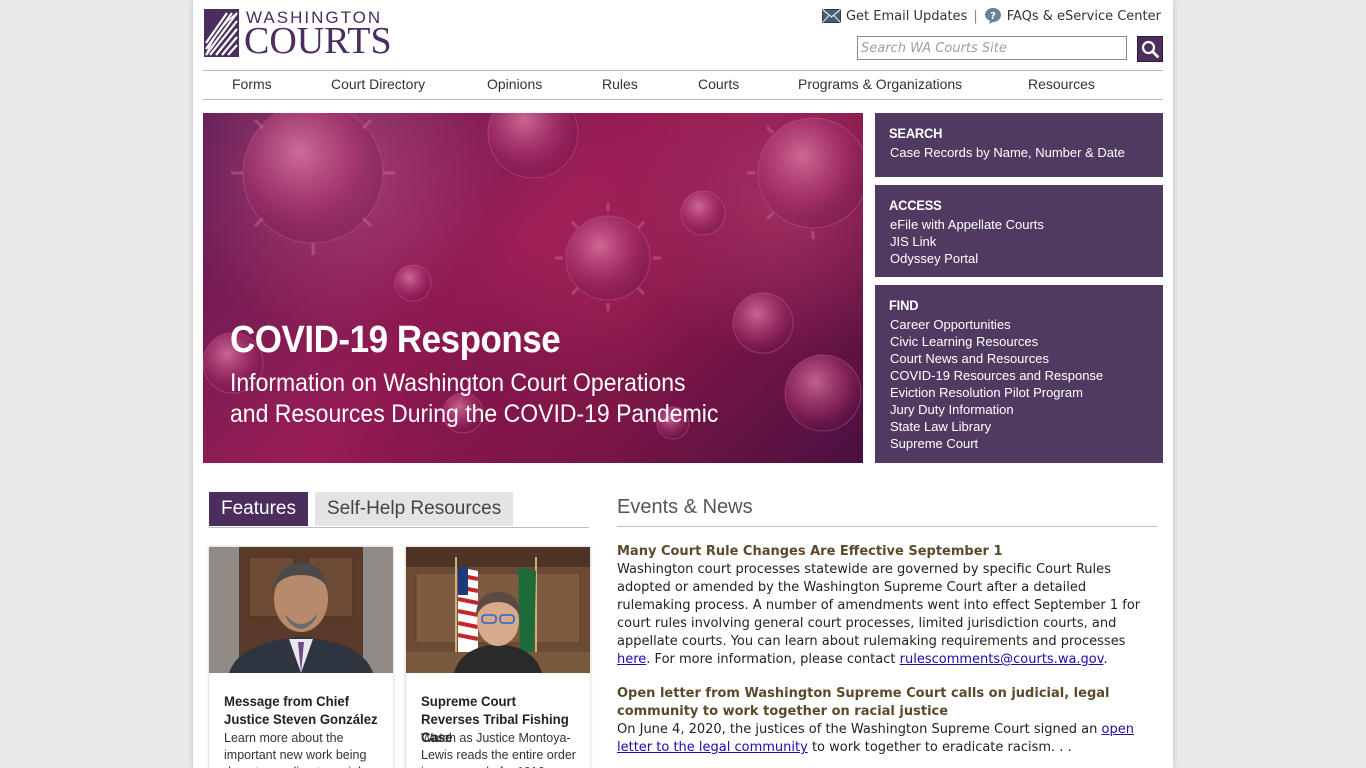  What do you see at coordinates (1019, 258) in the screenshot?
I see `odyssey-portal-link: Odyssey Portal` at bounding box center [1019, 258].